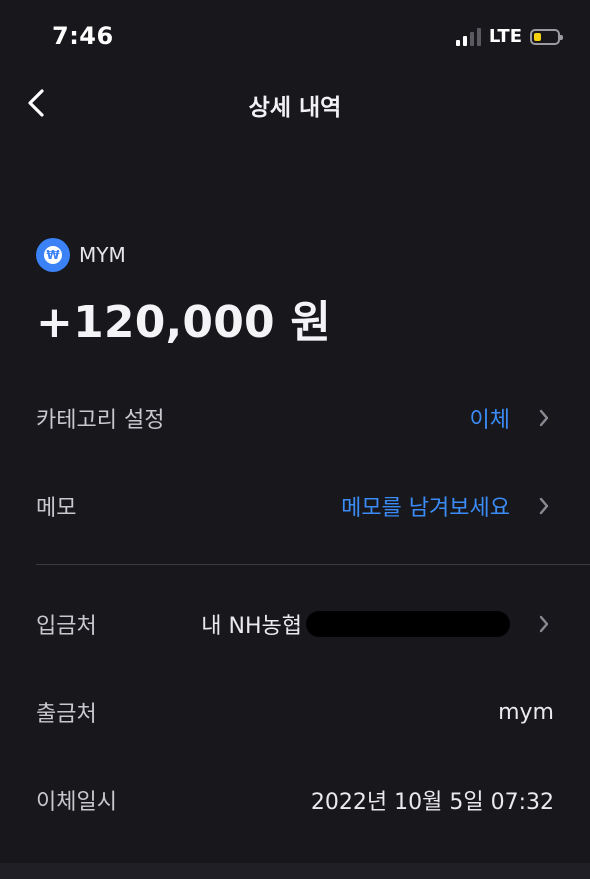  What do you see at coordinates (295, 871) in the screenshot?
I see `bottom-bar` at bounding box center [295, 871].